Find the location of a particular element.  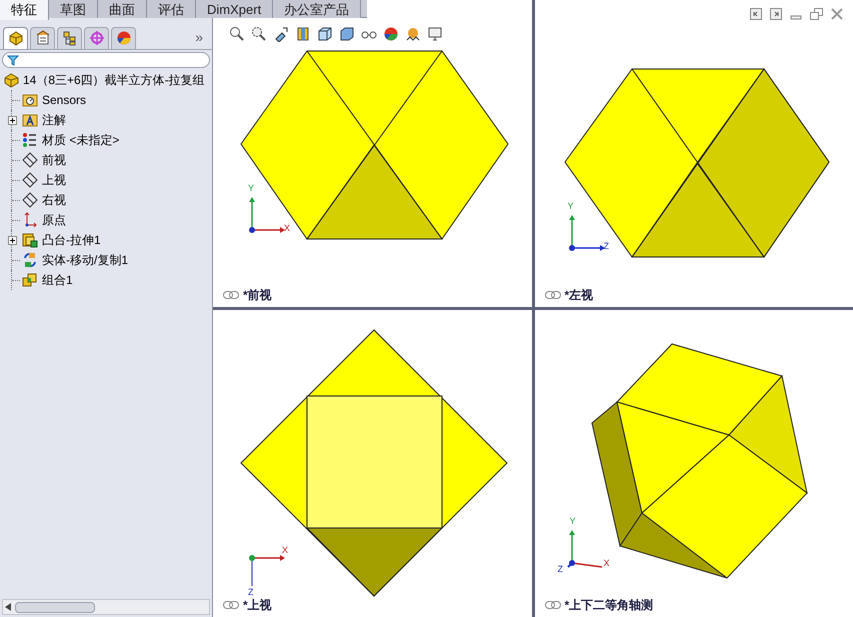

display-icon is located at coordinates (124, 38).